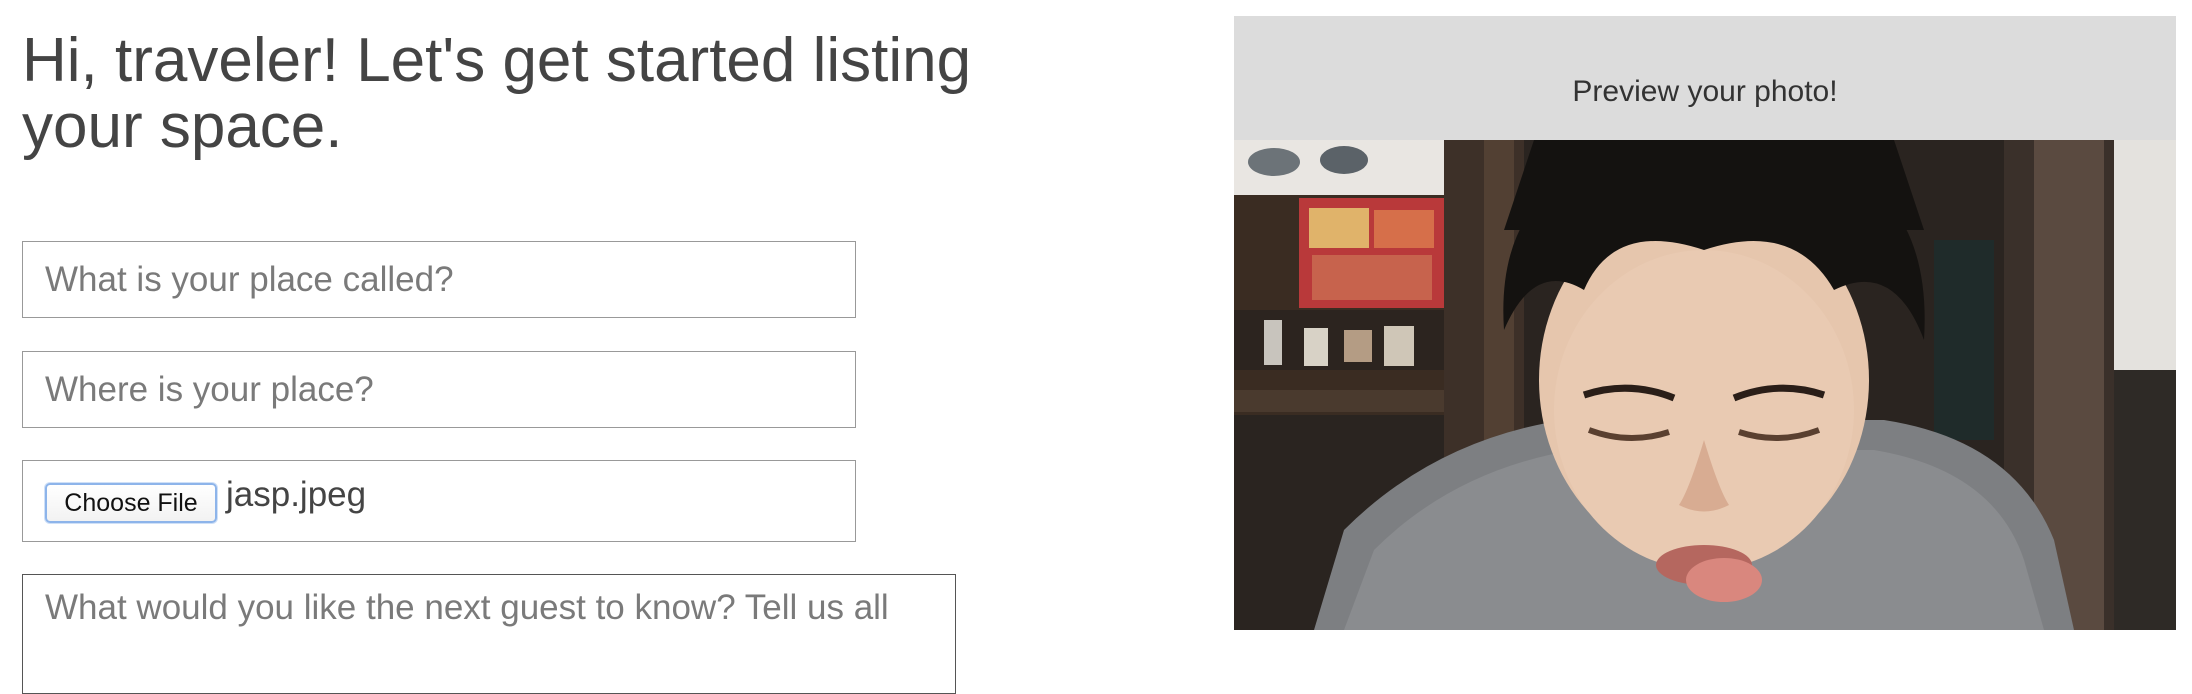 The height and width of the screenshot is (694, 2192). I want to click on place-location-input, so click(439, 389).